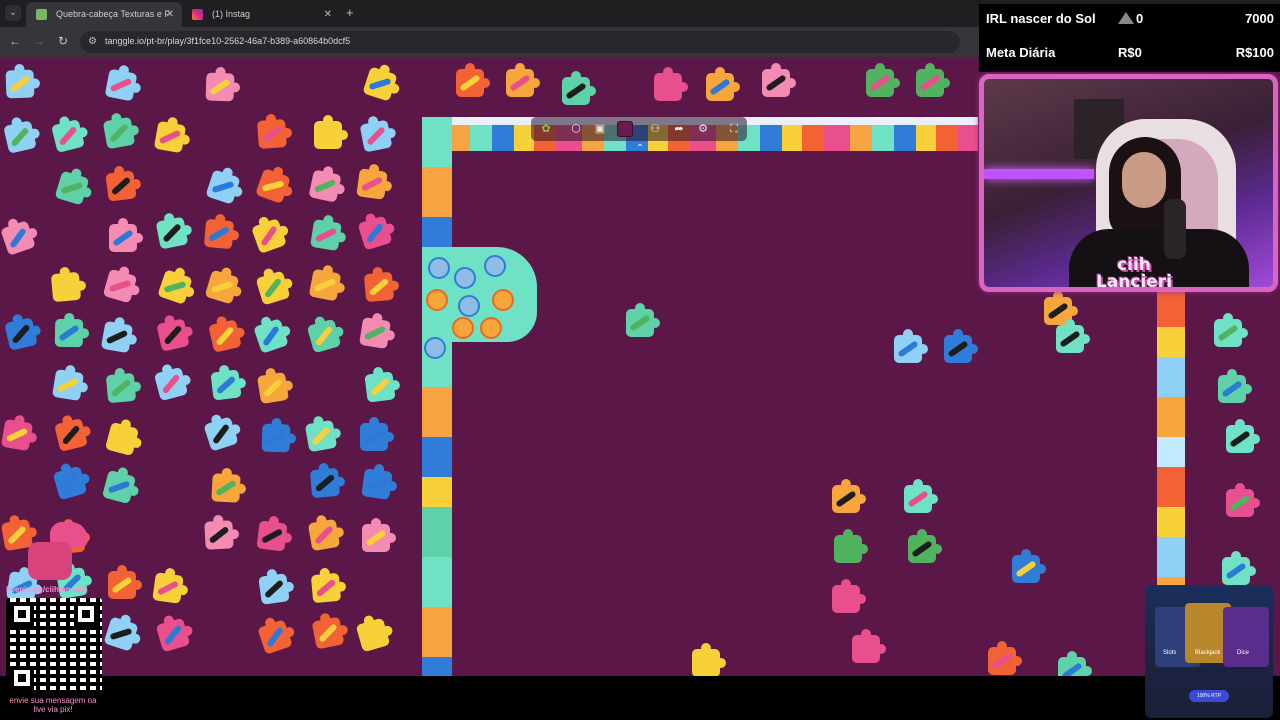 The height and width of the screenshot is (720, 1280). What do you see at coordinates (640, 150) in the screenshot?
I see `collapse-toolbar-button: ⌃` at bounding box center [640, 150].